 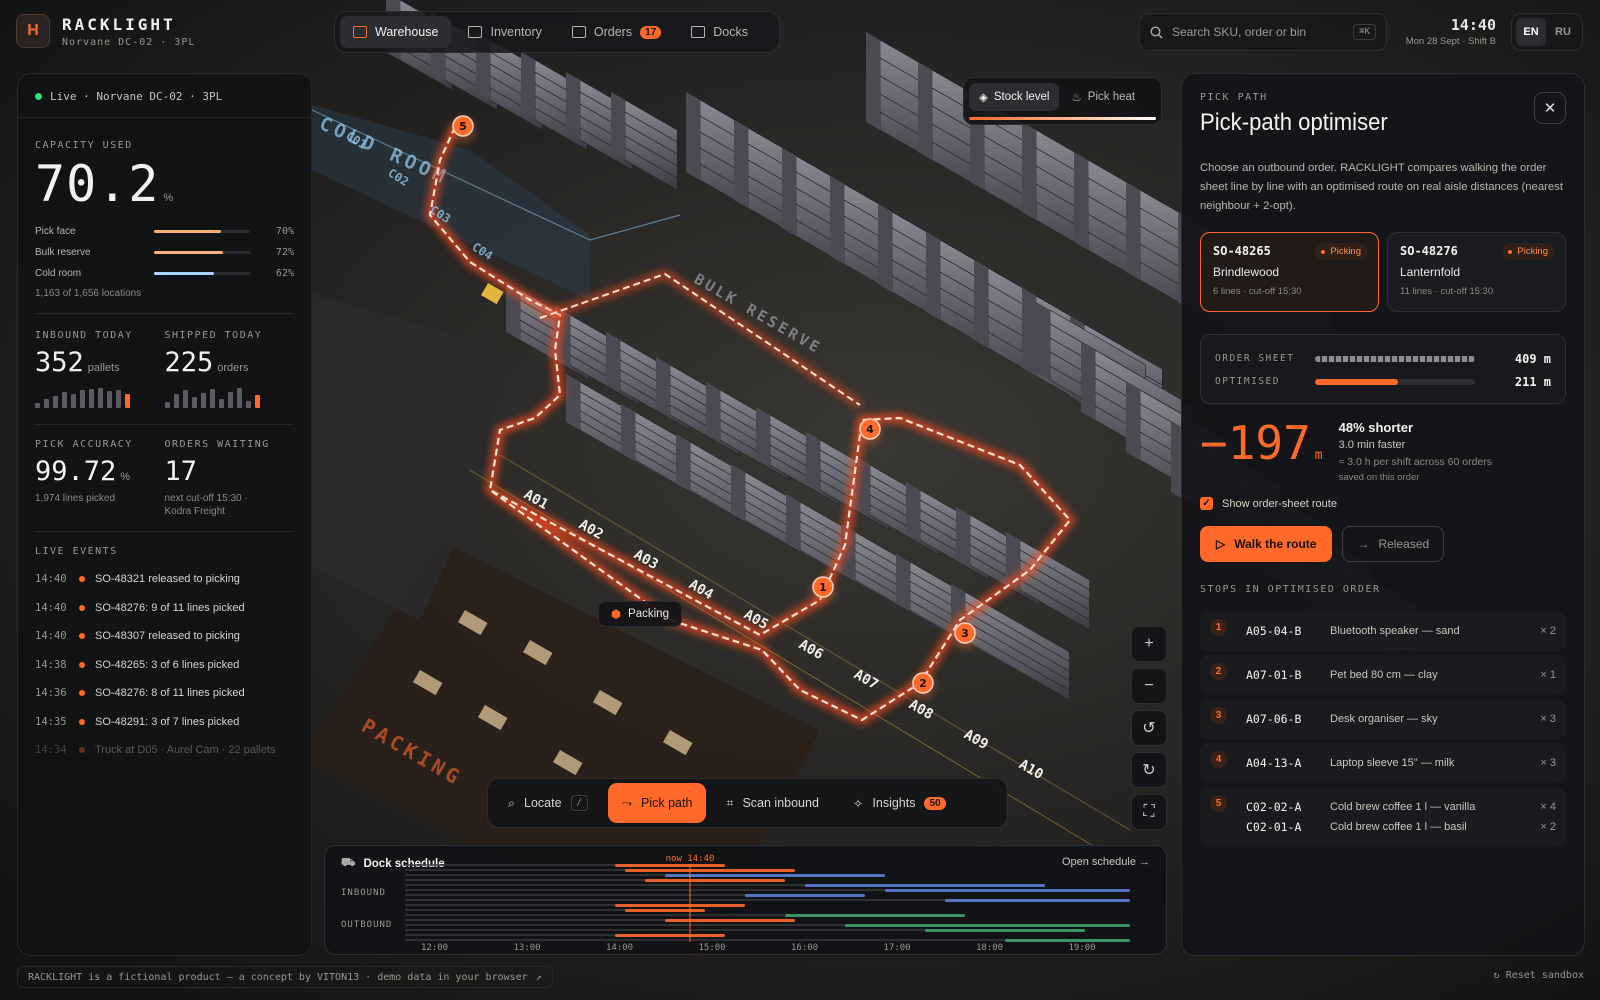 I want to click on locate-button: ⌕ Locate /, so click(x=548, y=803).